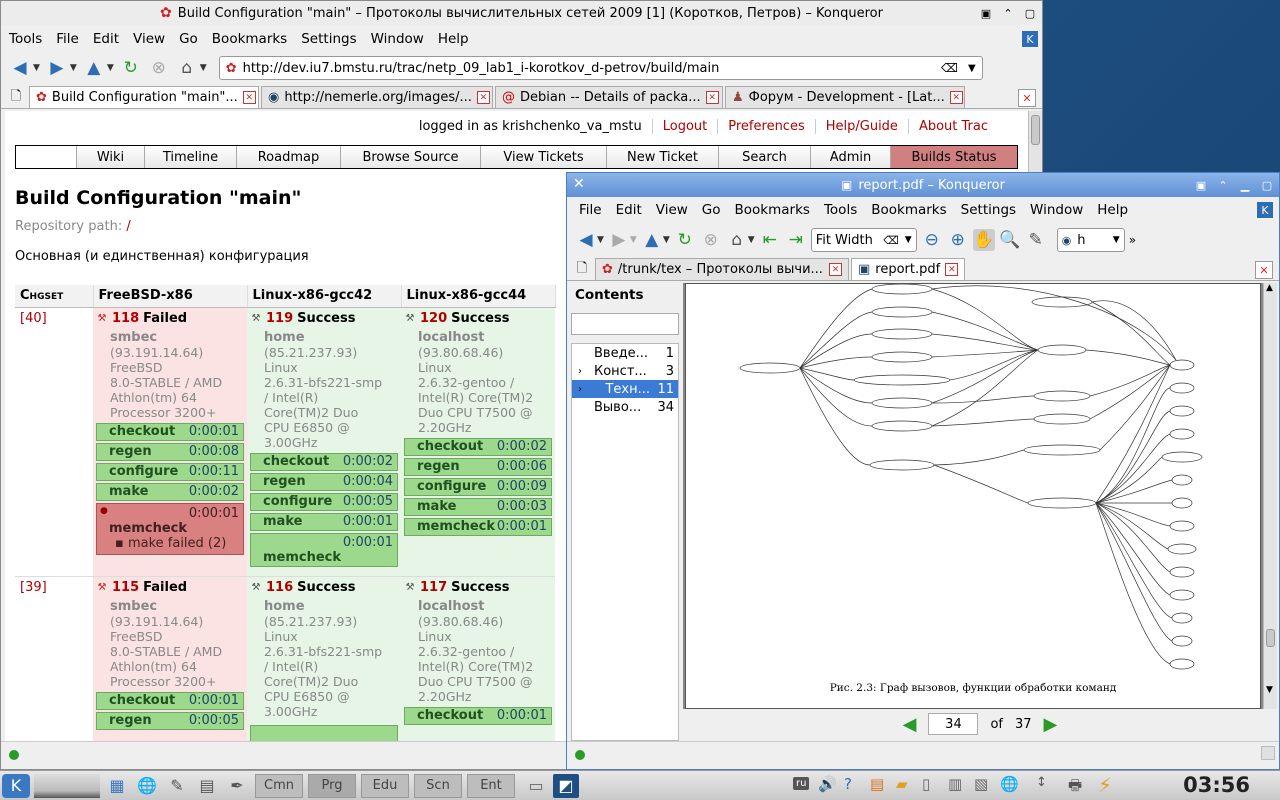 The width and height of the screenshot is (1280, 800). What do you see at coordinates (117, 786) in the screenshot?
I see `monitor-icon: ▦` at bounding box center [117, 786].